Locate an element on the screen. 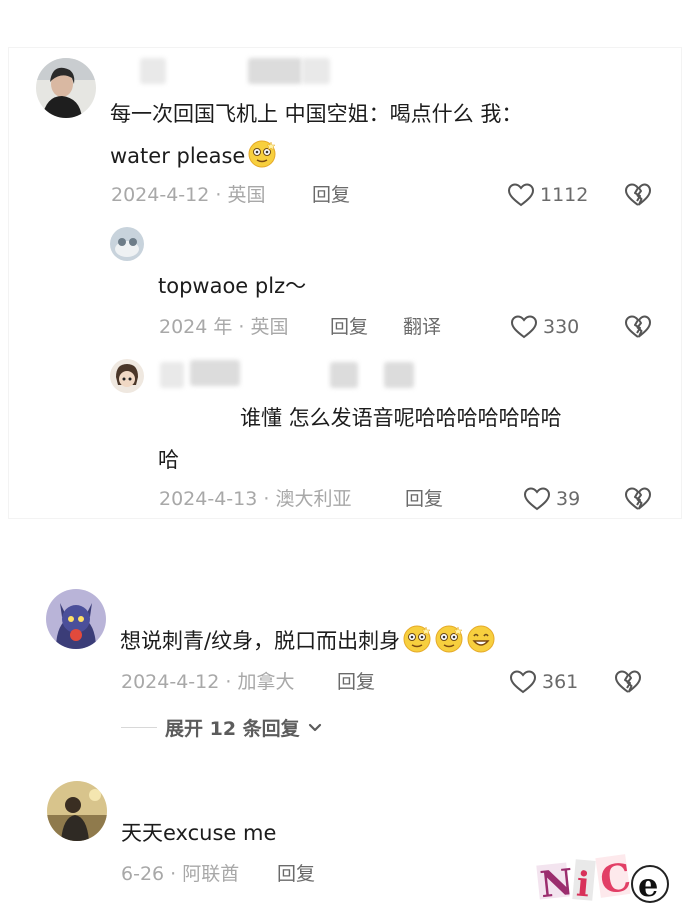 The image size is (690, 920). comment-meta: 2024-4-12 · 加拿大 is located at coordinates (208, 682).